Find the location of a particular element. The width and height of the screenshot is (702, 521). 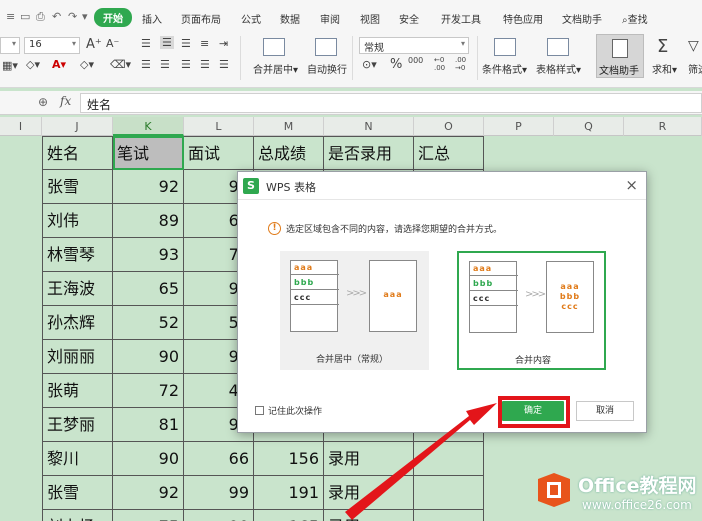

tab-review: 审阅 is located at coordinates (330, 18).